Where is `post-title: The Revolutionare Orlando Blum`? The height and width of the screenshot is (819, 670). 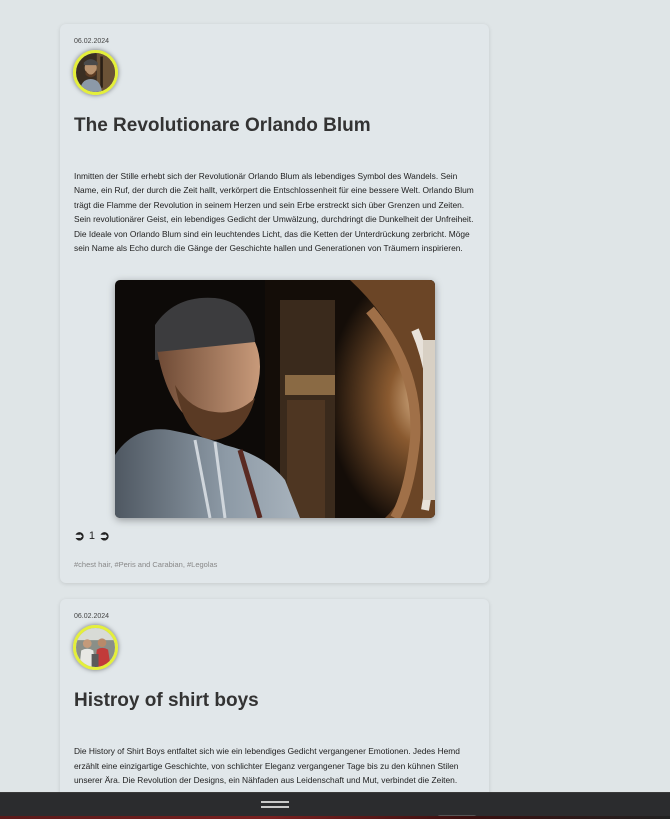
post-title: The Revolutionare Orlando Blum is located at coordinates (274, 126).